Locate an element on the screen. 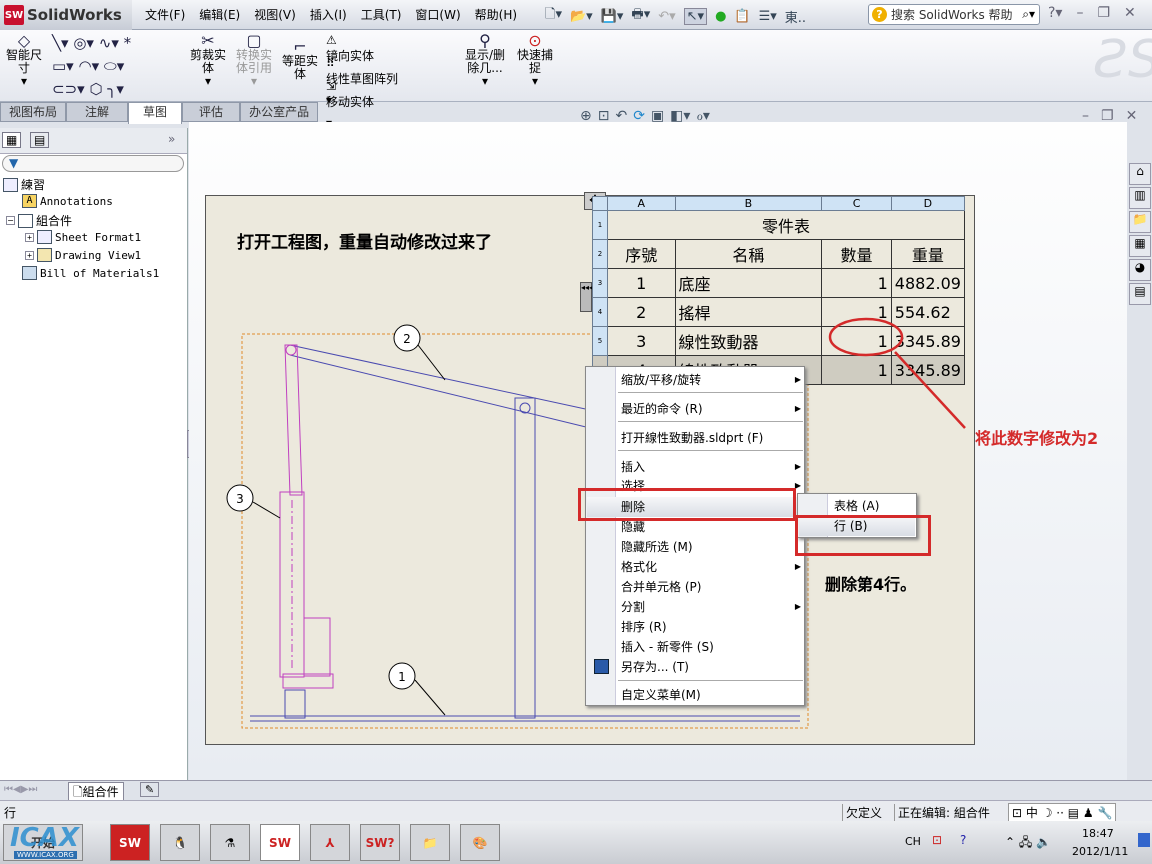 The height and width of the screenshot is (864, 1152). tray-icons: ⌃ 🖧 🔈 is located at coordinates (1028, 843).